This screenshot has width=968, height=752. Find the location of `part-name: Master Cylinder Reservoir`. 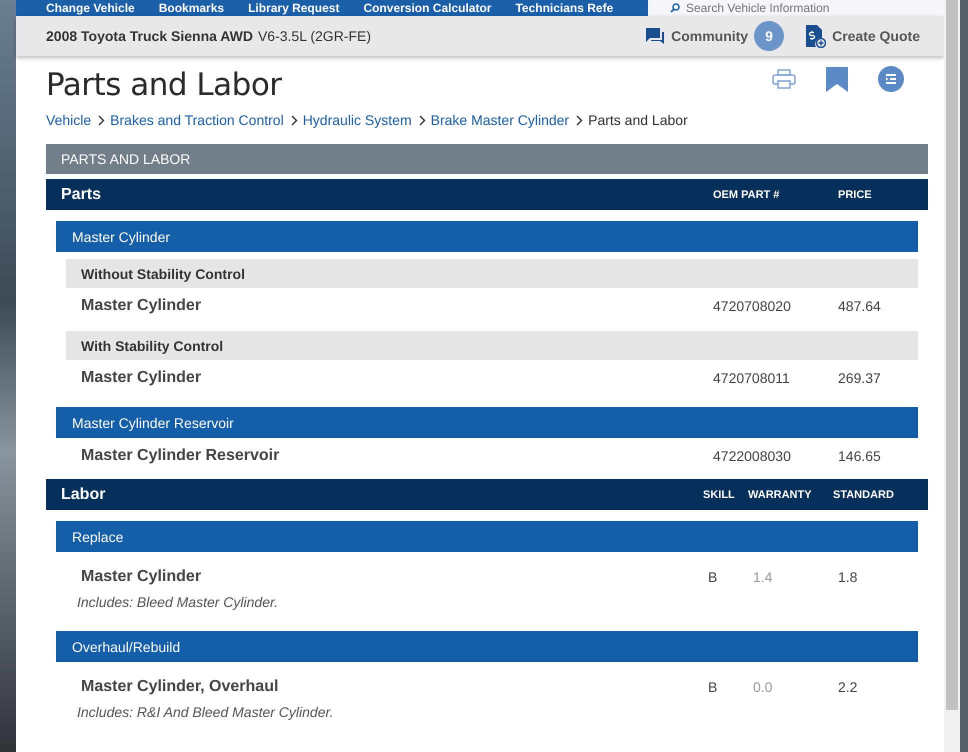

part-name: Master Cylinder Reservoir is located at coordinates (180, 456).